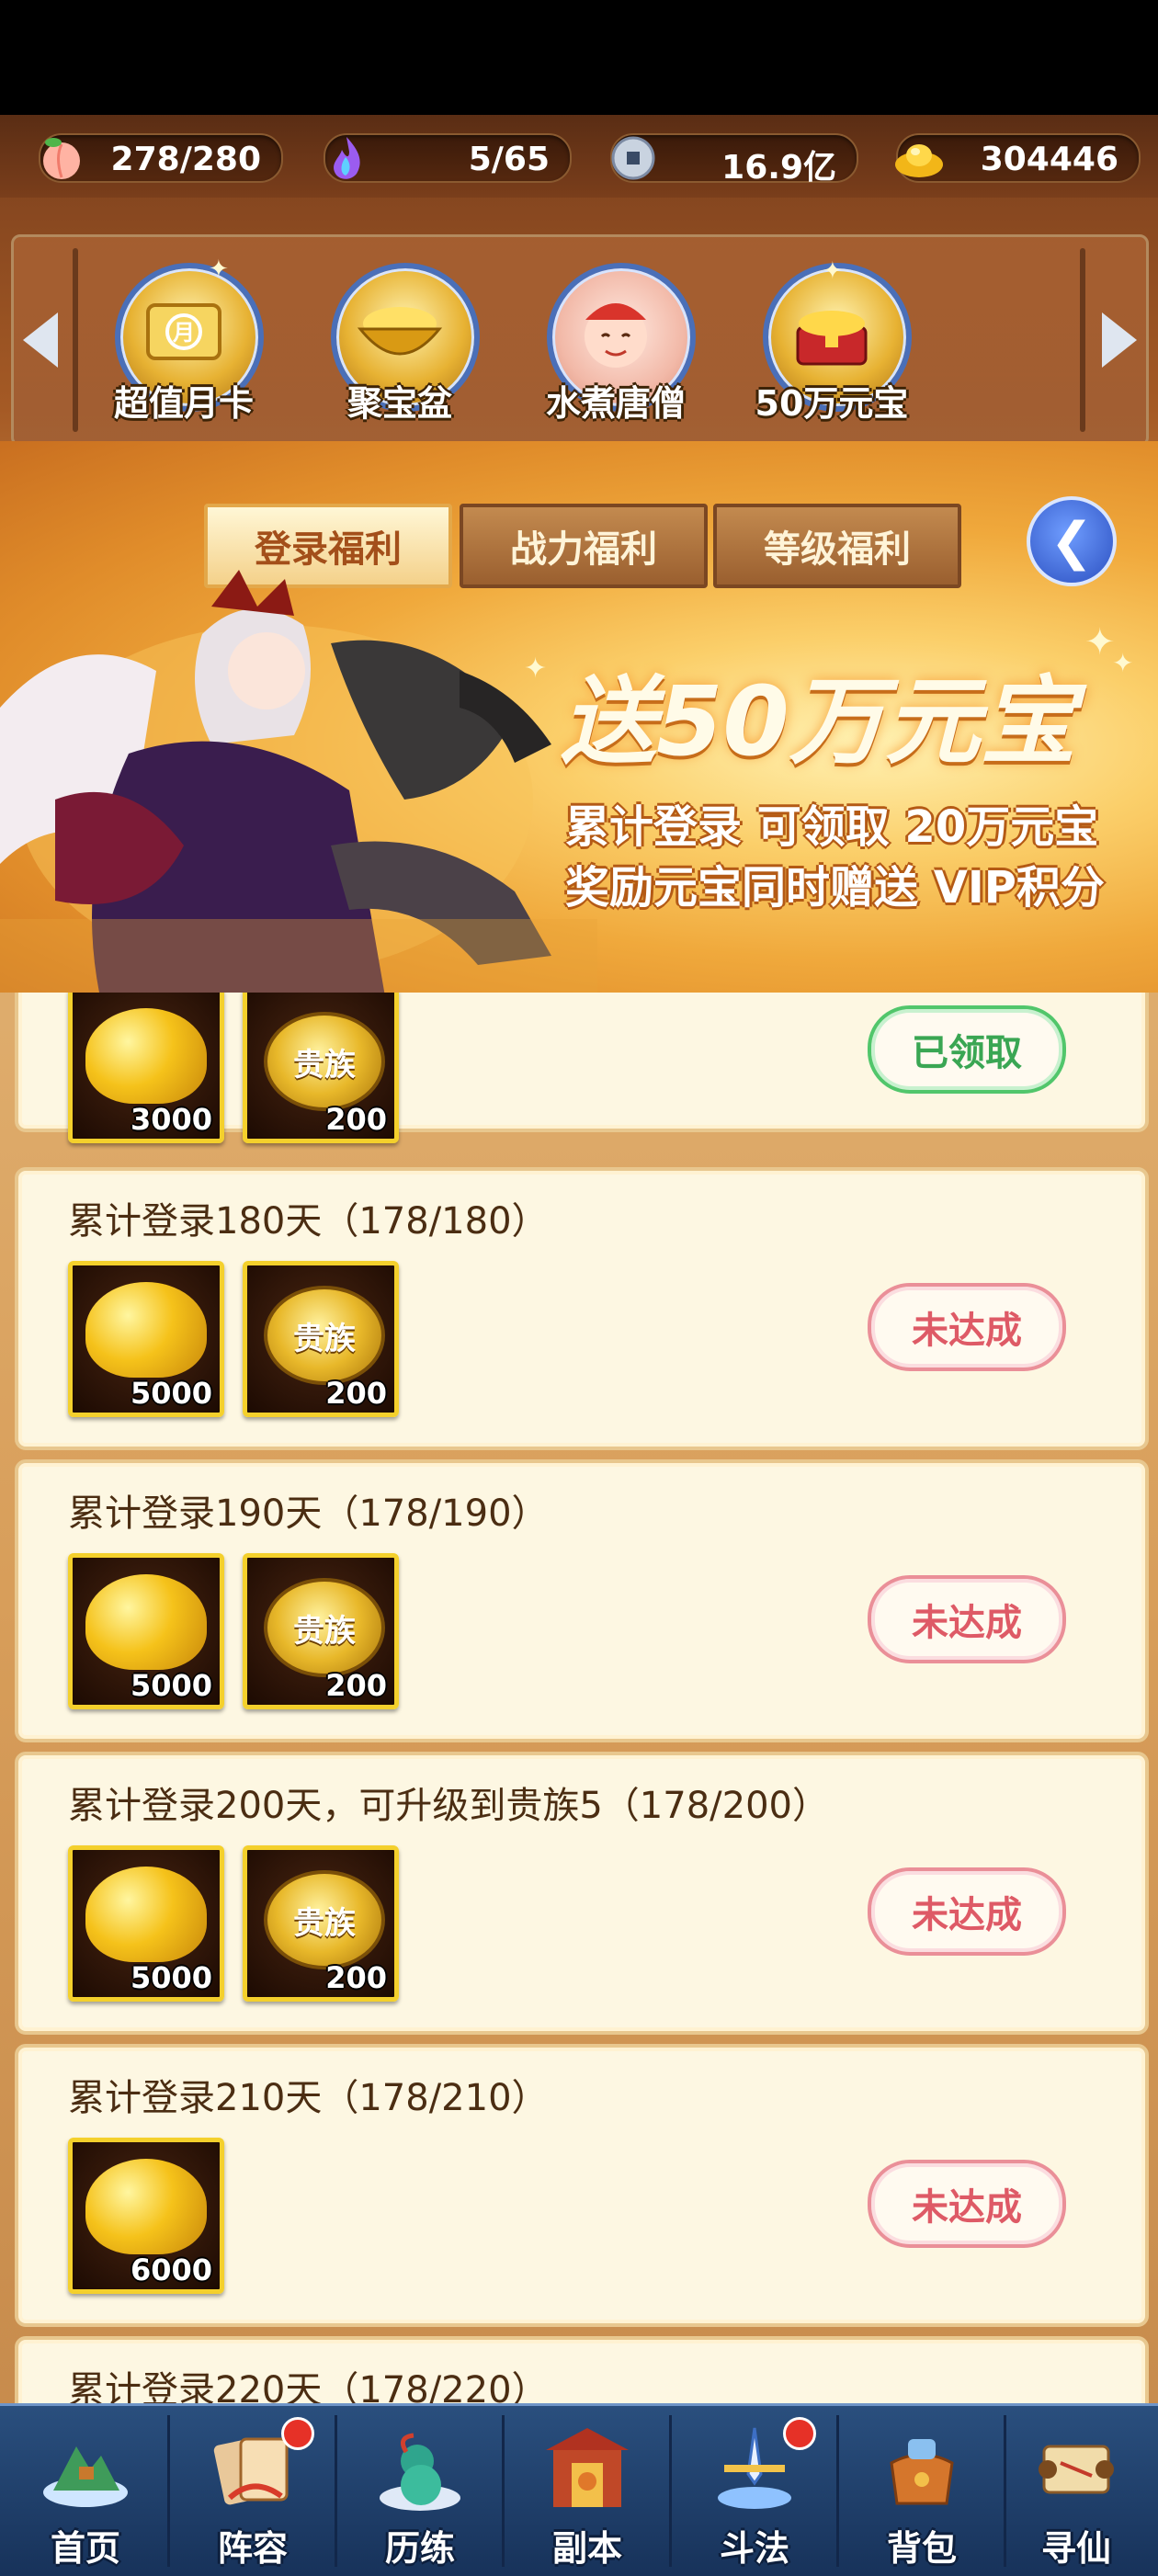 This screenshot has height=2576, width=1158. Describe the element at coordinates (309, 1513) in the screenshot. I see `reward-title: 累计登录190天（178/190）` at that location.